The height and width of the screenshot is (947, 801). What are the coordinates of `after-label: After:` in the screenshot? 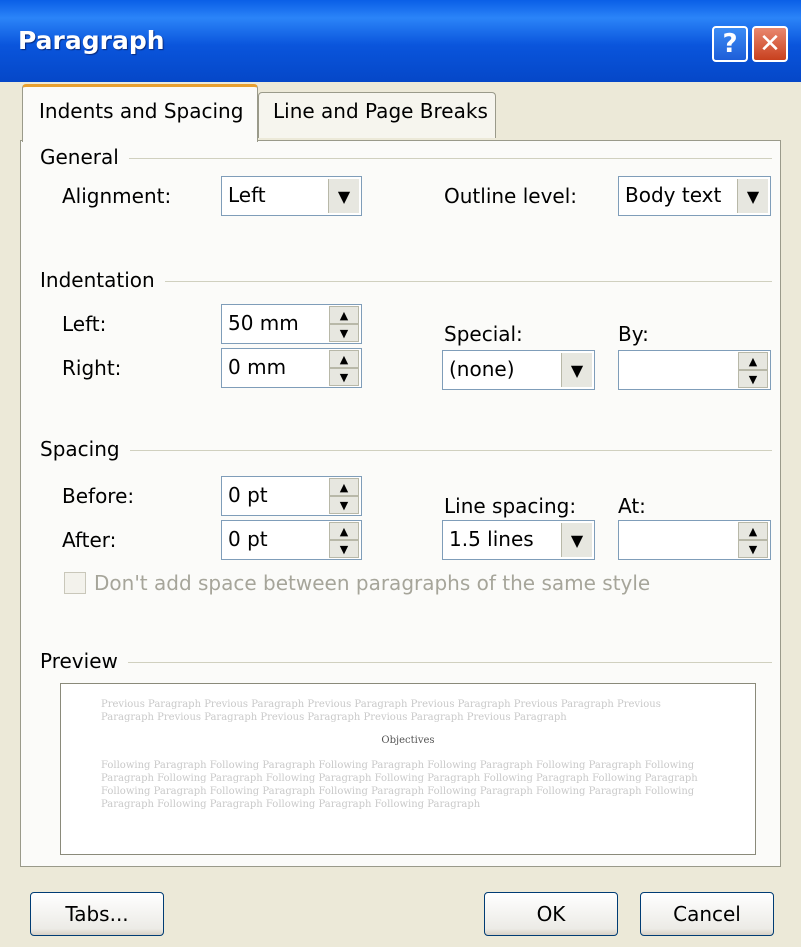 It's located at (89, 540).